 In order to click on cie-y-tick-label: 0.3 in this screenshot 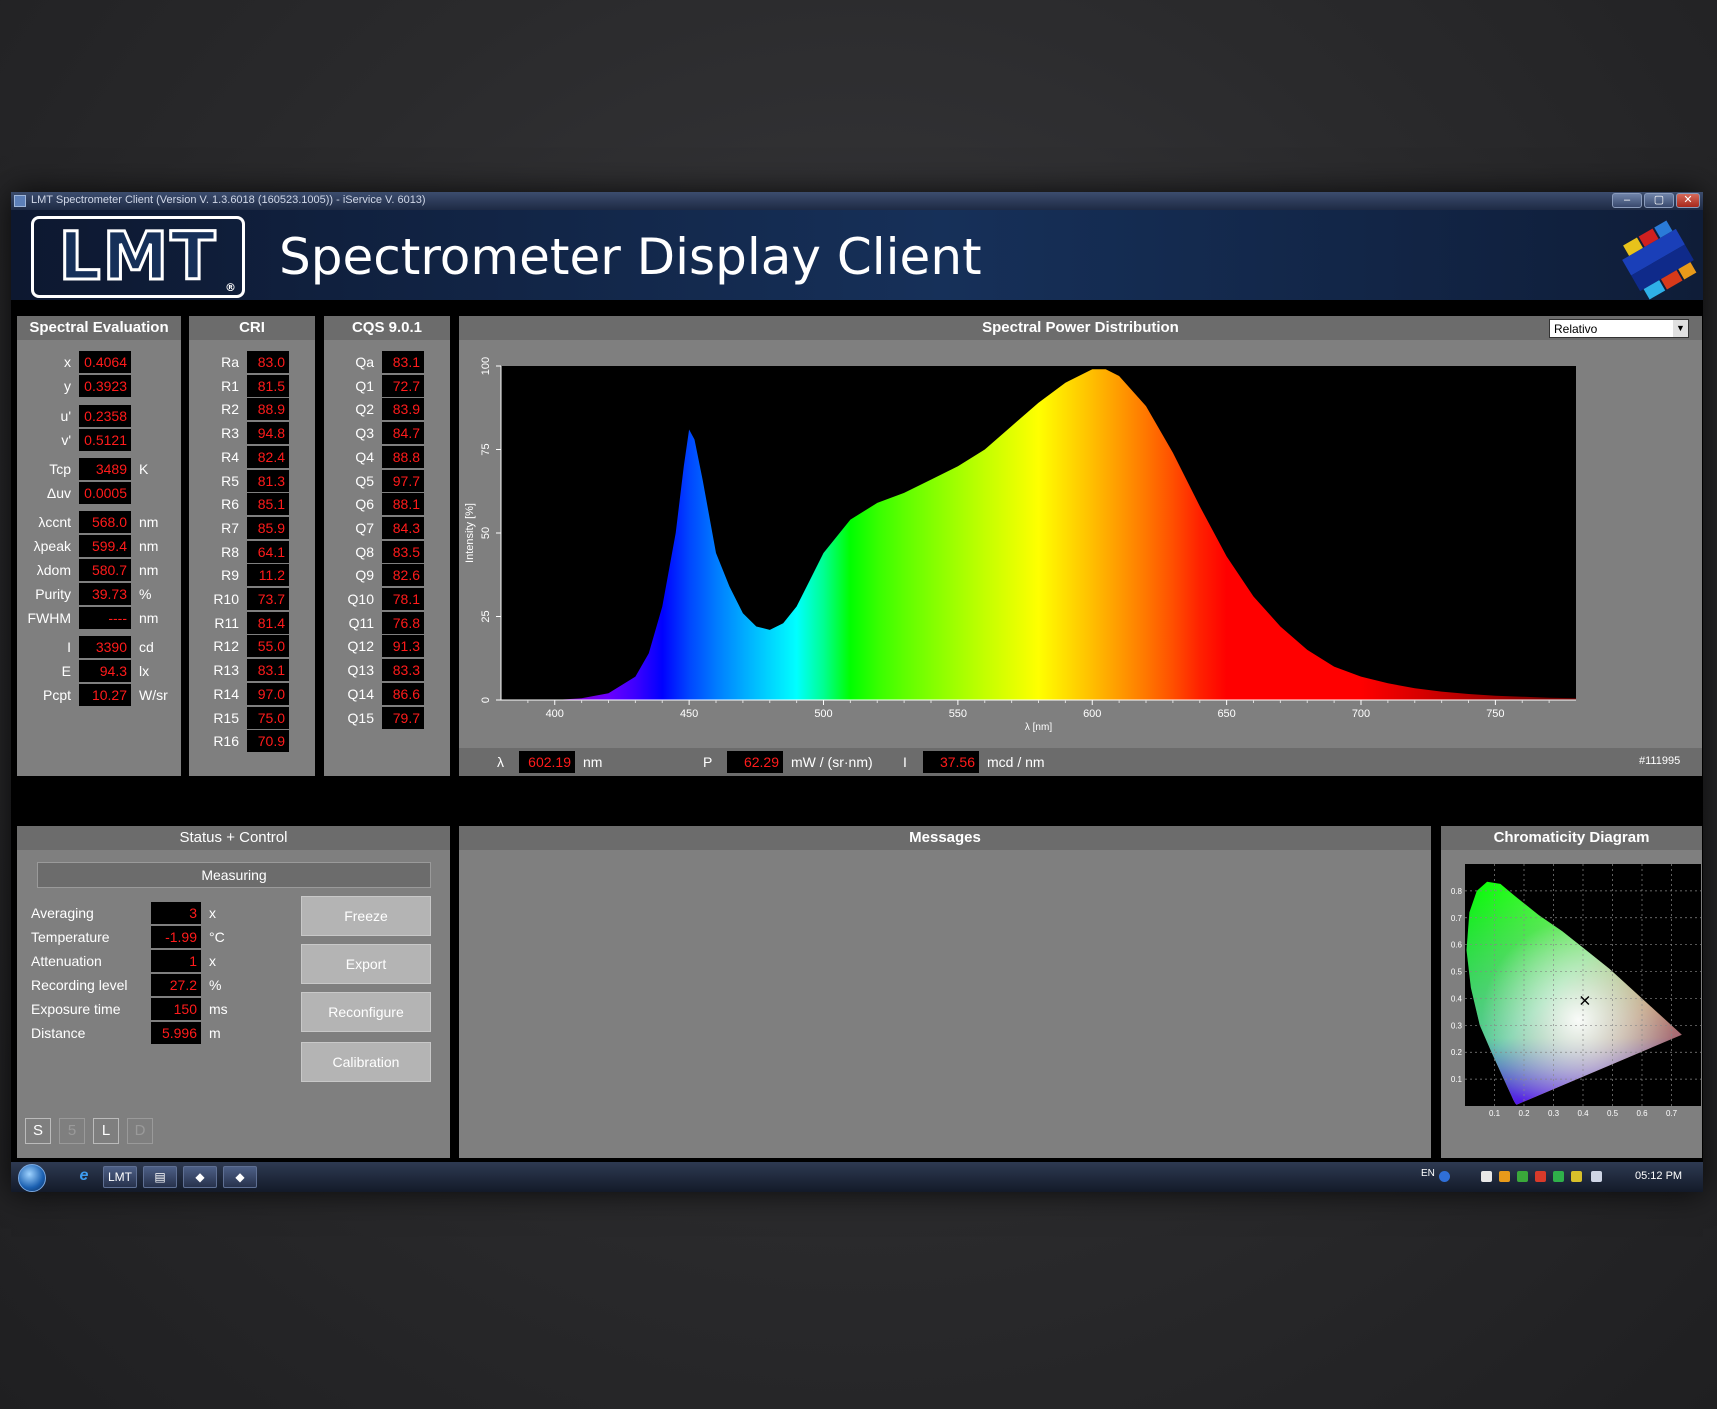, I will do `click(1457, 1025)`.